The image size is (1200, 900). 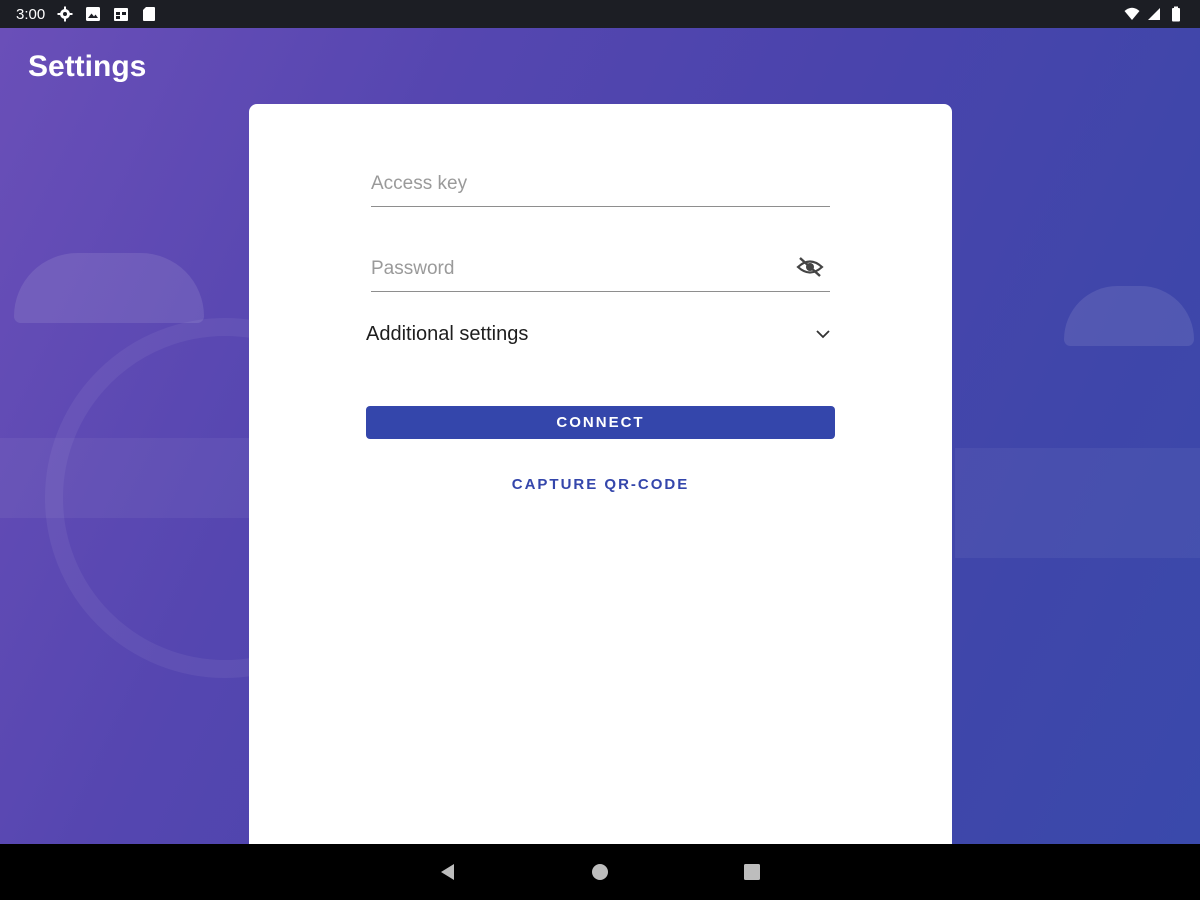 I want to click on back-icon, so click(x=447, y=872).